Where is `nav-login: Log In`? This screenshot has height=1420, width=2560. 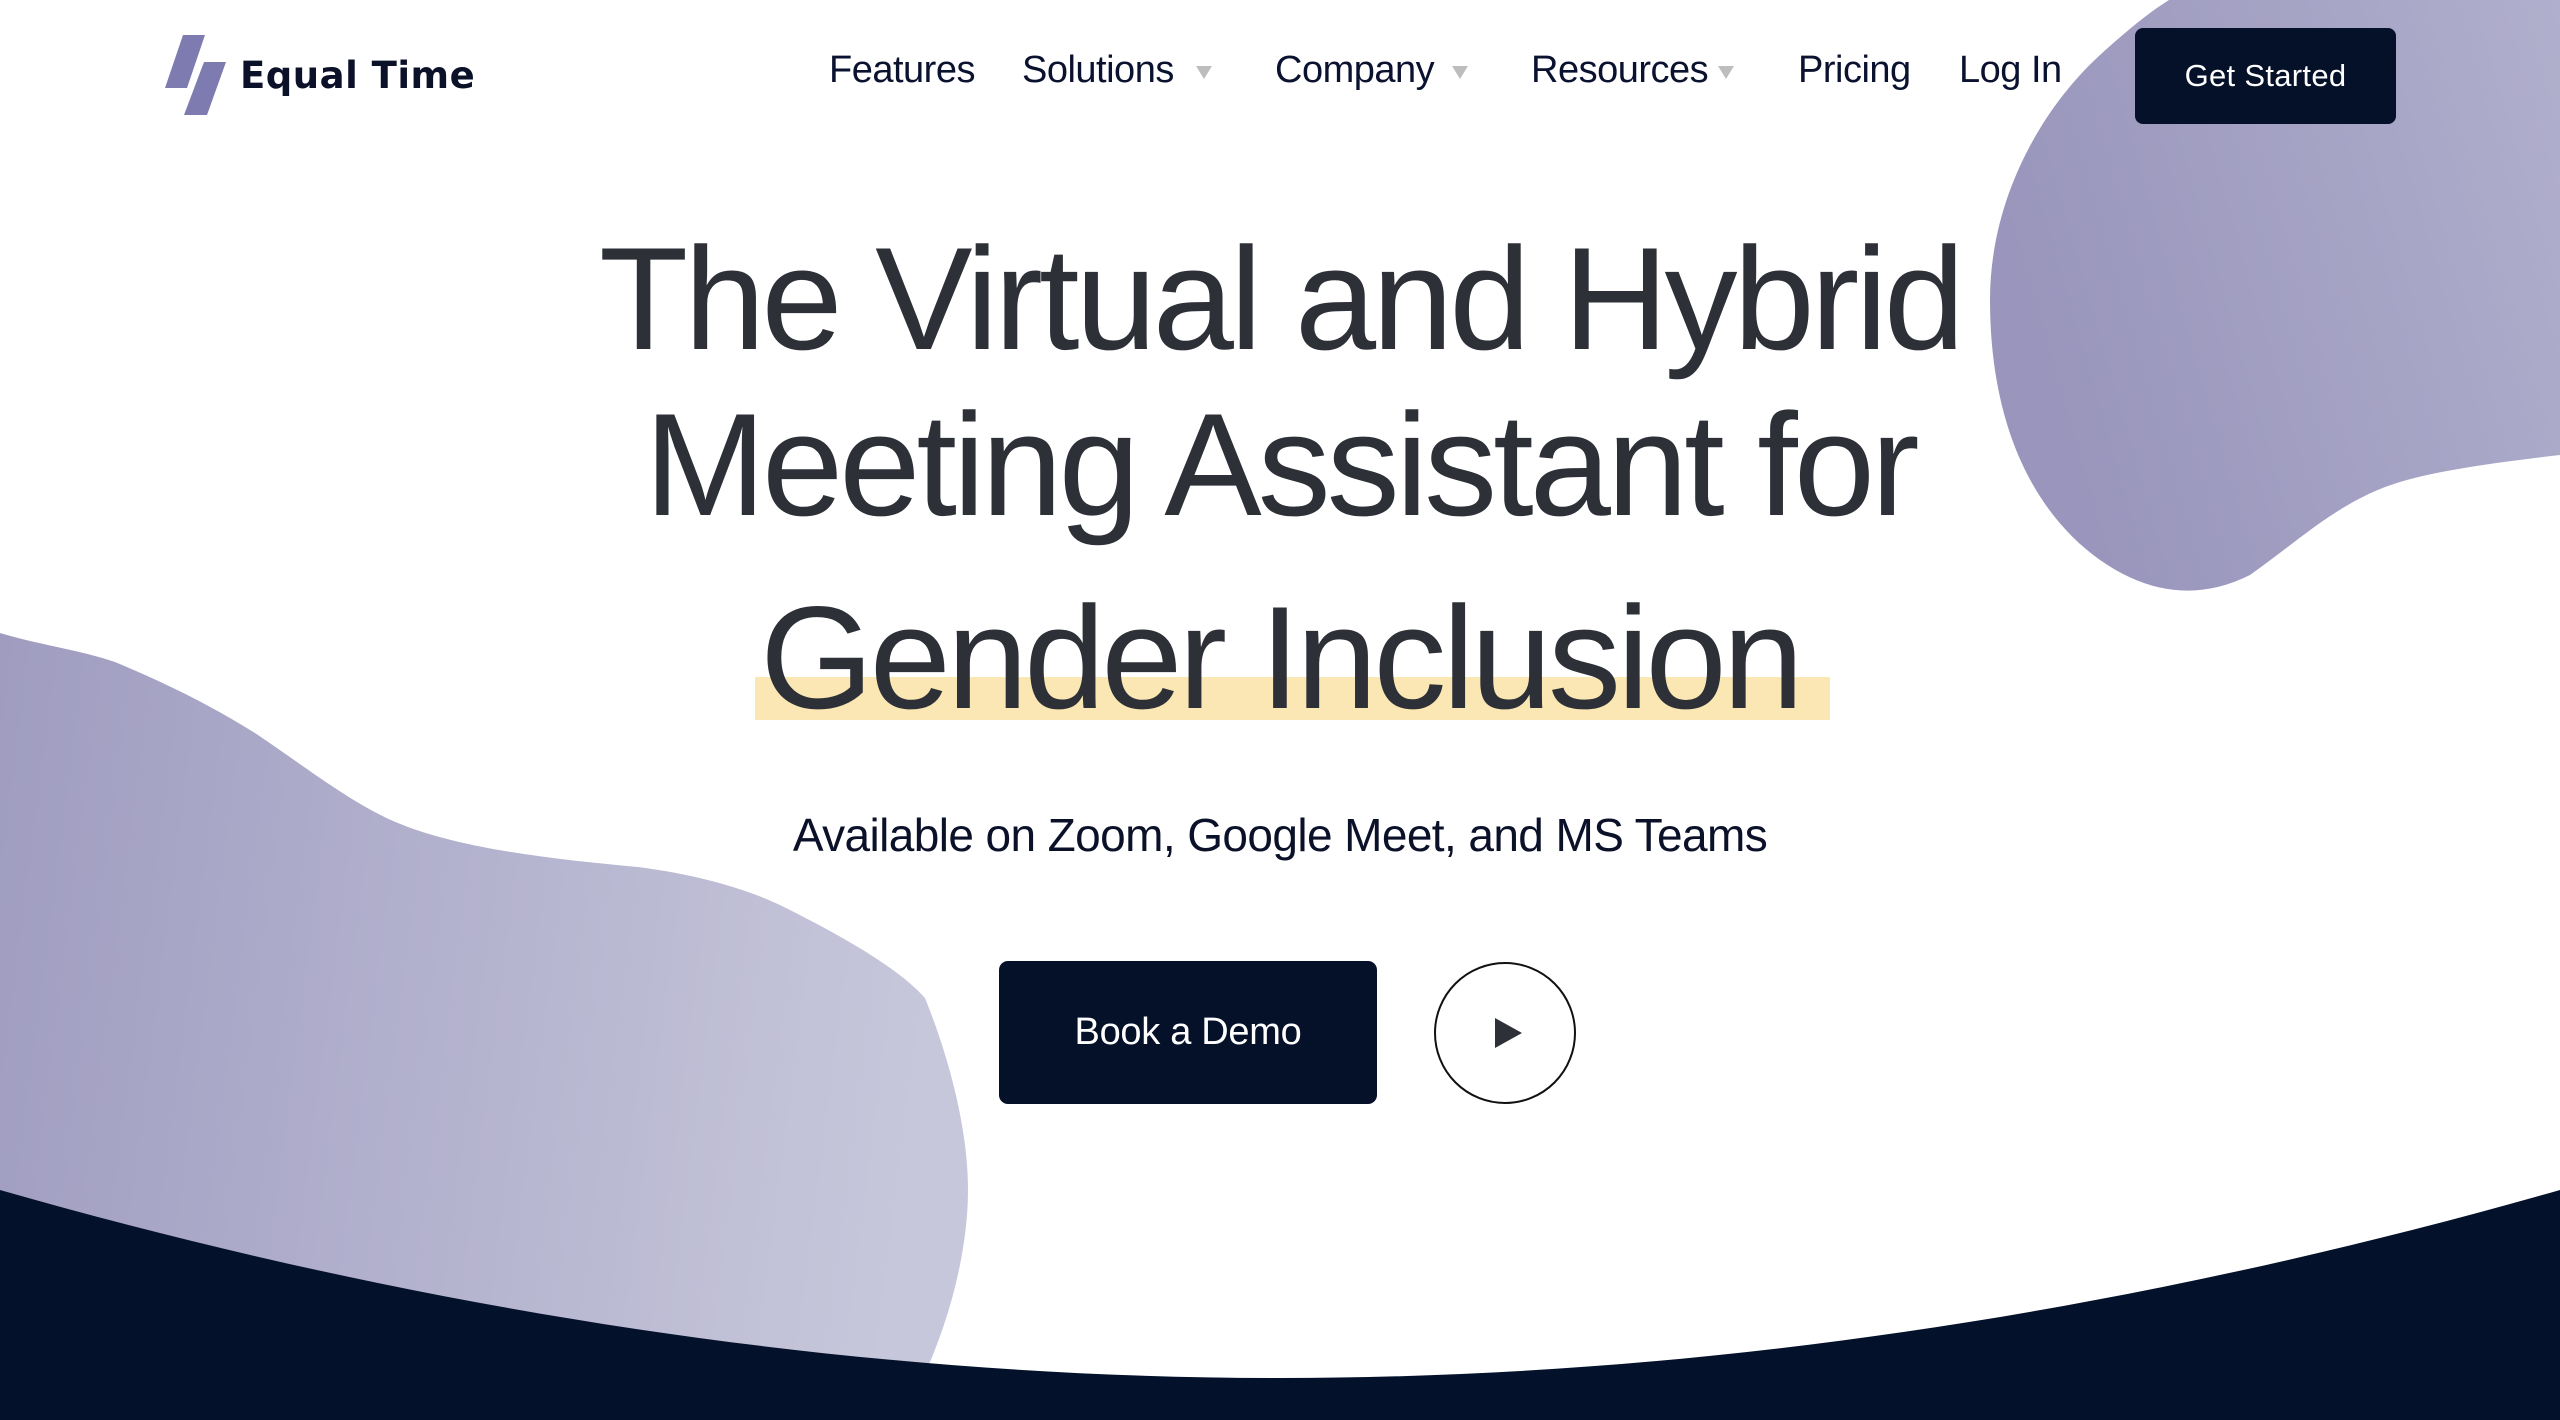
nav-login: Log In is located at coordinates (2010, 70).